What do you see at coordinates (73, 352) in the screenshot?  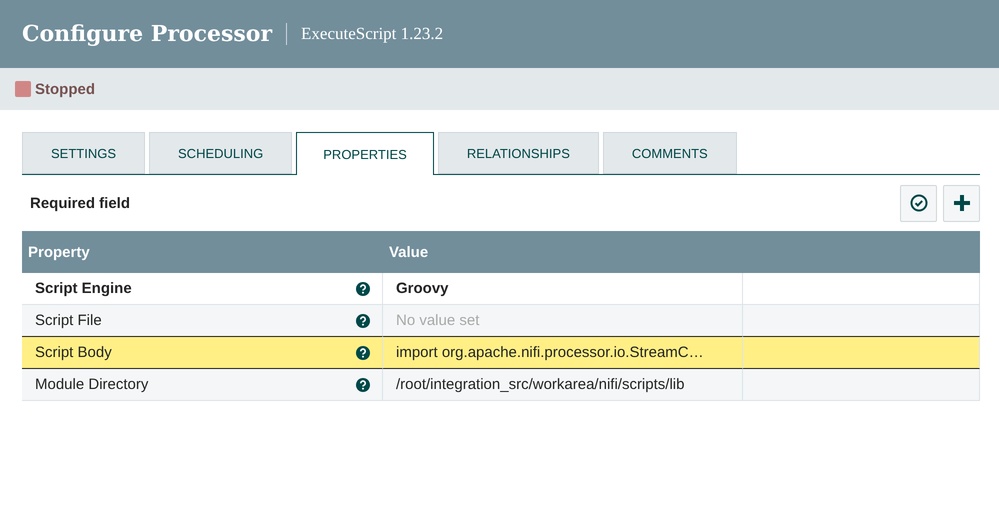 I see `property-name: Script Body` at bounding box center [73, 352].